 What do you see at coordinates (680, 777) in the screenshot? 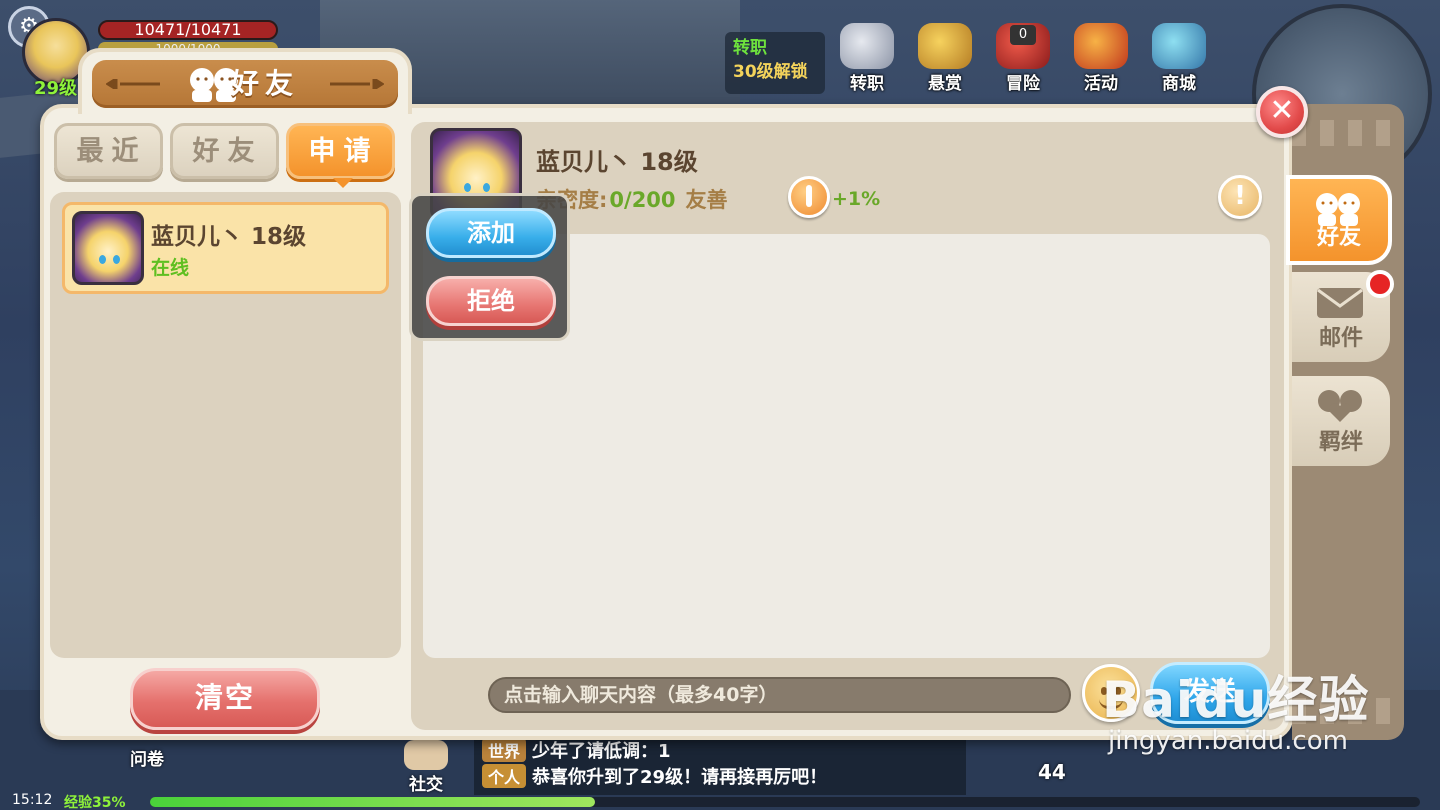
I see `chat-text: 恭喜你升到了29级！请再接再厉吧！` at bounding box center [680, 777].